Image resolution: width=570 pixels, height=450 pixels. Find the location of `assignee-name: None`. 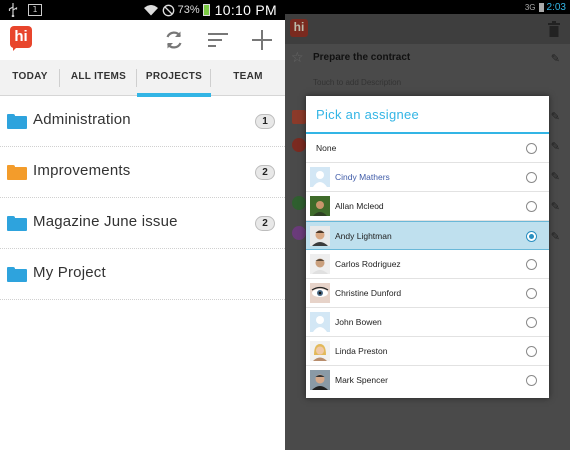

assignee-name: None is located at coordinates (326, 148).